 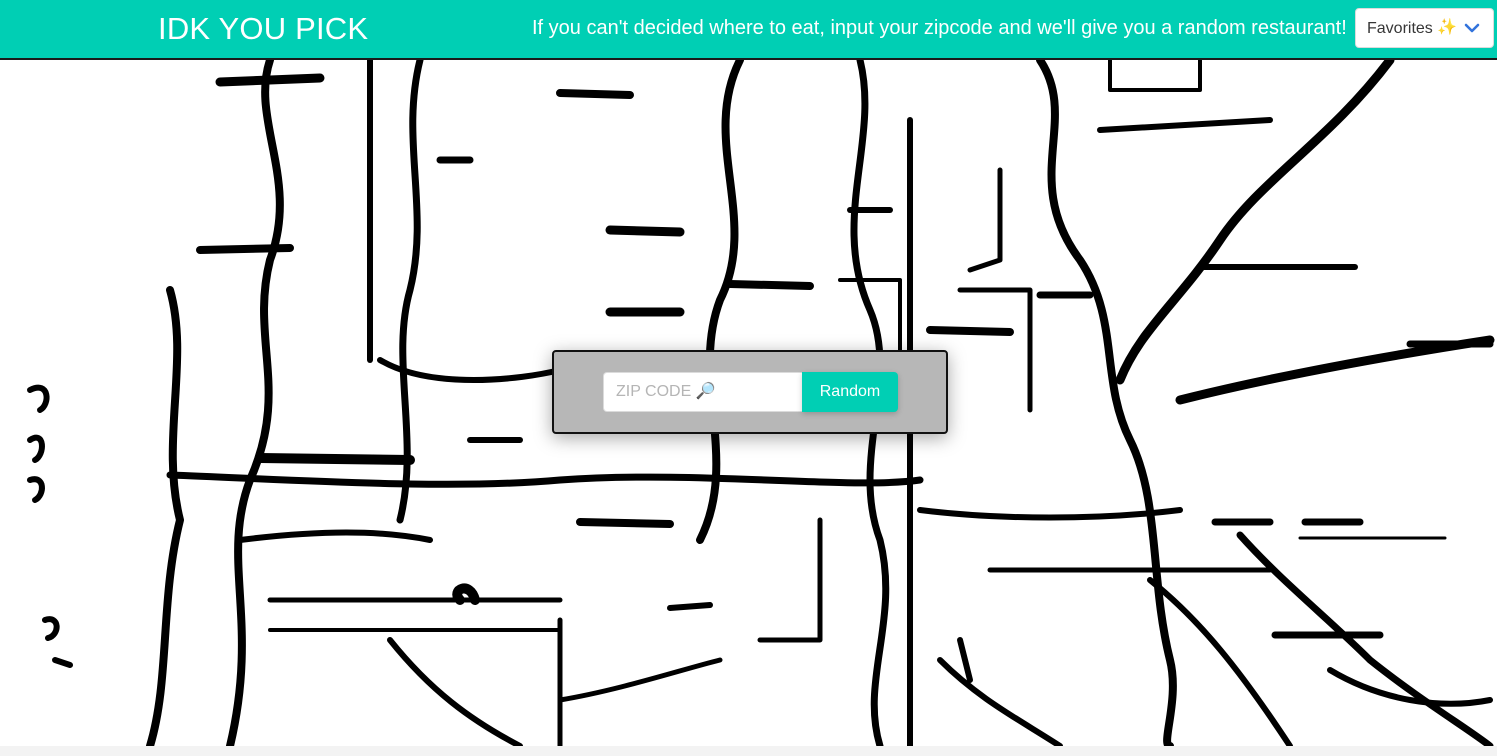 I want to click on favorites-dropdown: Favorites ✨, so click(x=1424, y=28).